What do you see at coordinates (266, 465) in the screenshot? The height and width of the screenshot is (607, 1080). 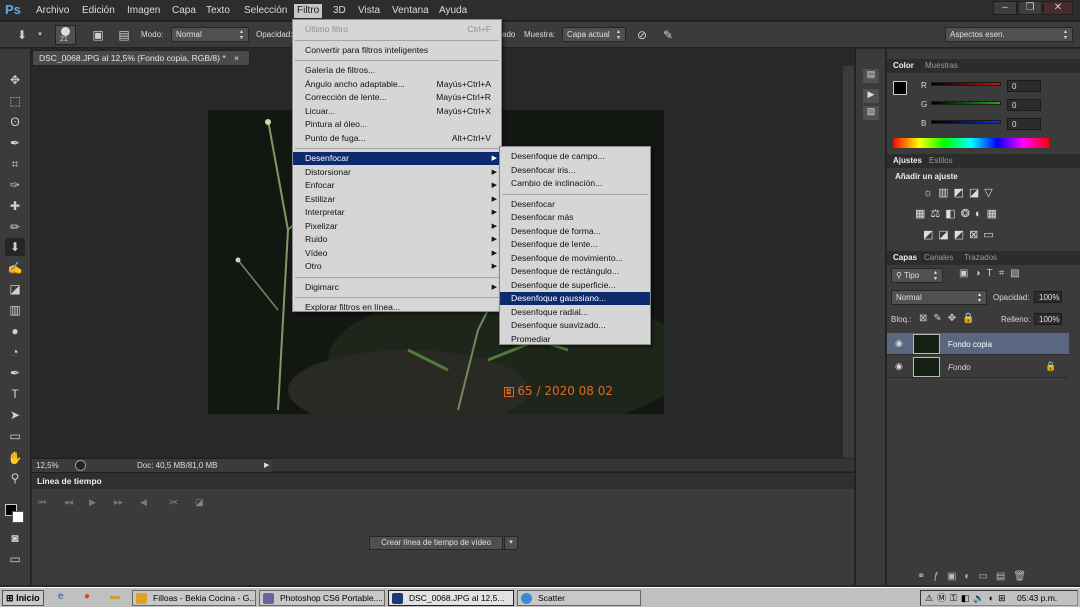 I see `status-arrow-icon: ▶` at bounding box center [266, 465].